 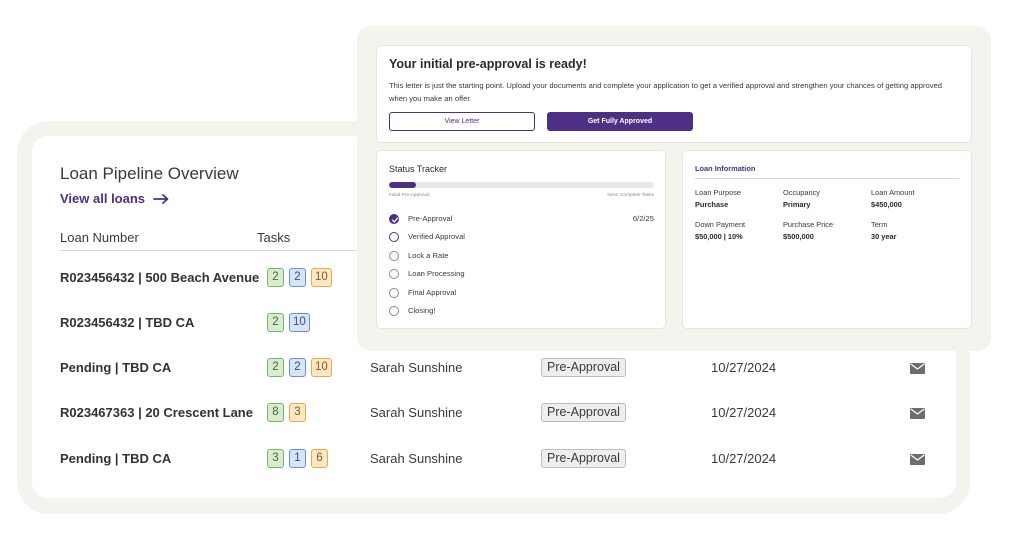 What do you see at coordinates (521, 220) in the screenshot?
I see `status-step: Pre-Approval 6/2/25` at bounding box center [521, 220].